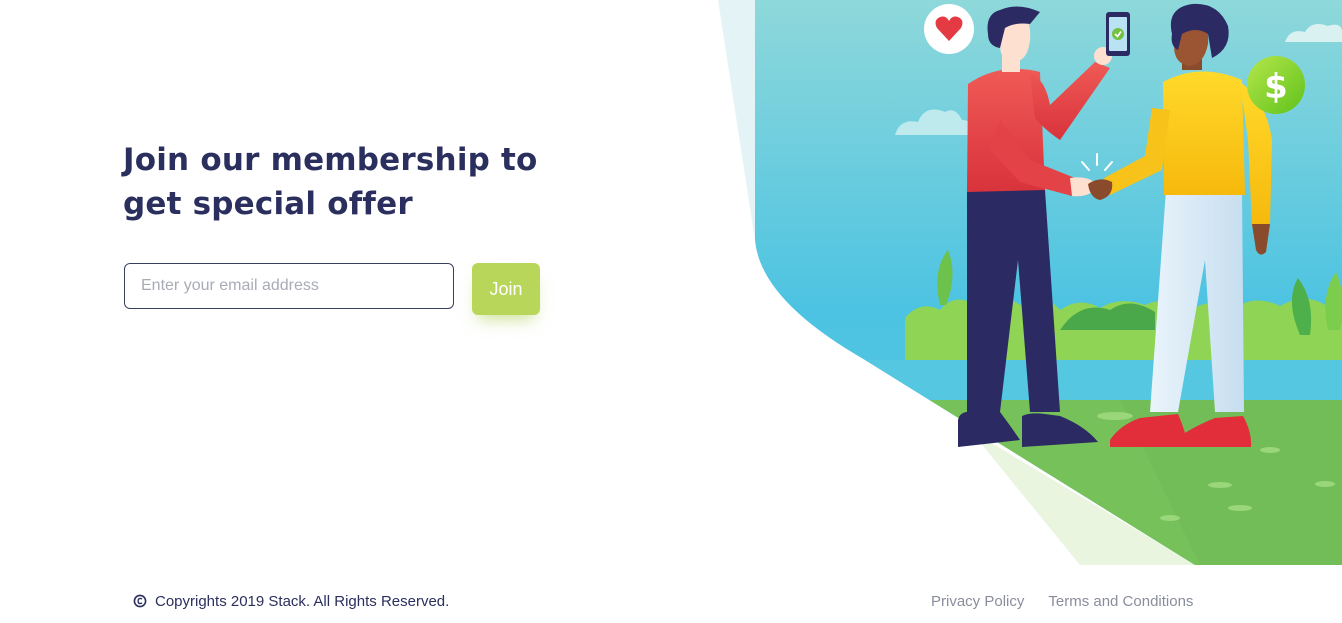 The height and width of the screenshot is (623, 1342). I want to click on phone-check-icon, so click(1118, 34).